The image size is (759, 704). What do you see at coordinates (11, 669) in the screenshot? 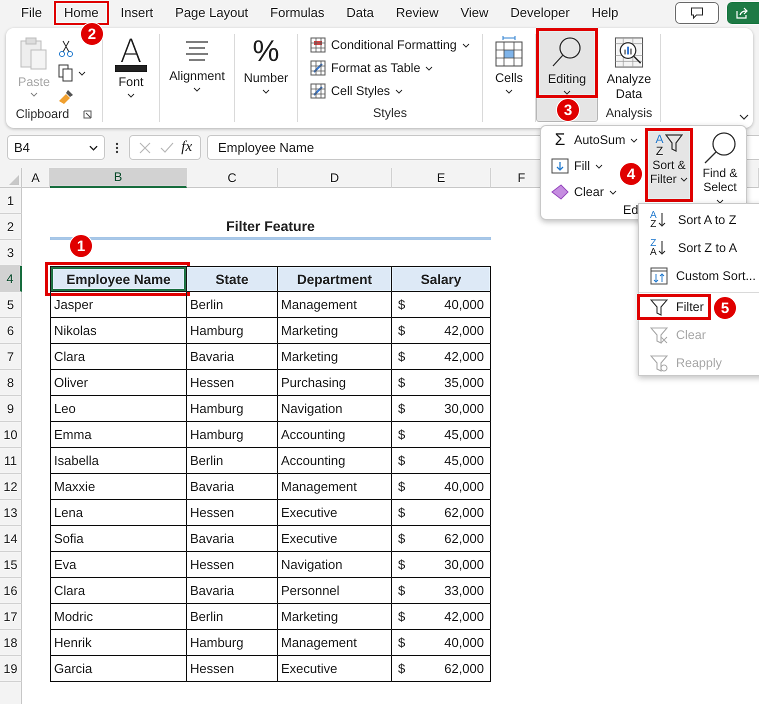
I see `row-header: 19` at bounding box center [11, 669].